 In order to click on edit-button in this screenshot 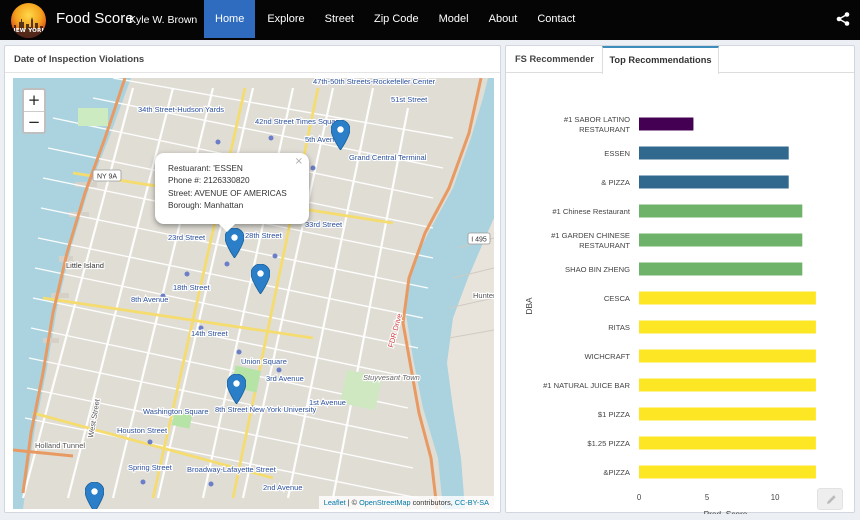, I will do `click(830, 499)`.